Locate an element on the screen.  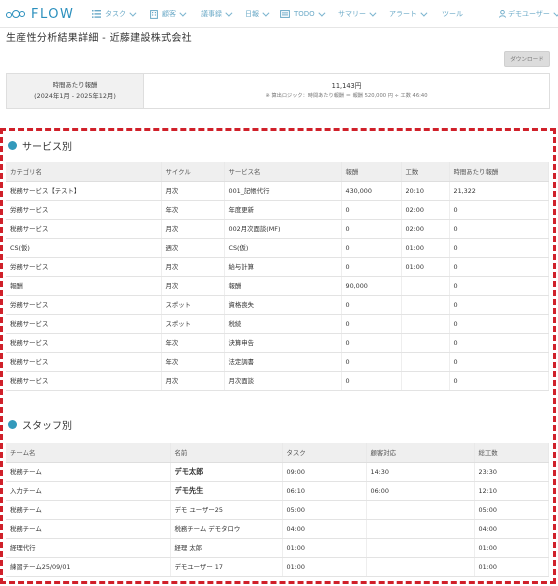
nav-item-minutes: 議事録 is located at coordinates (217, 14).